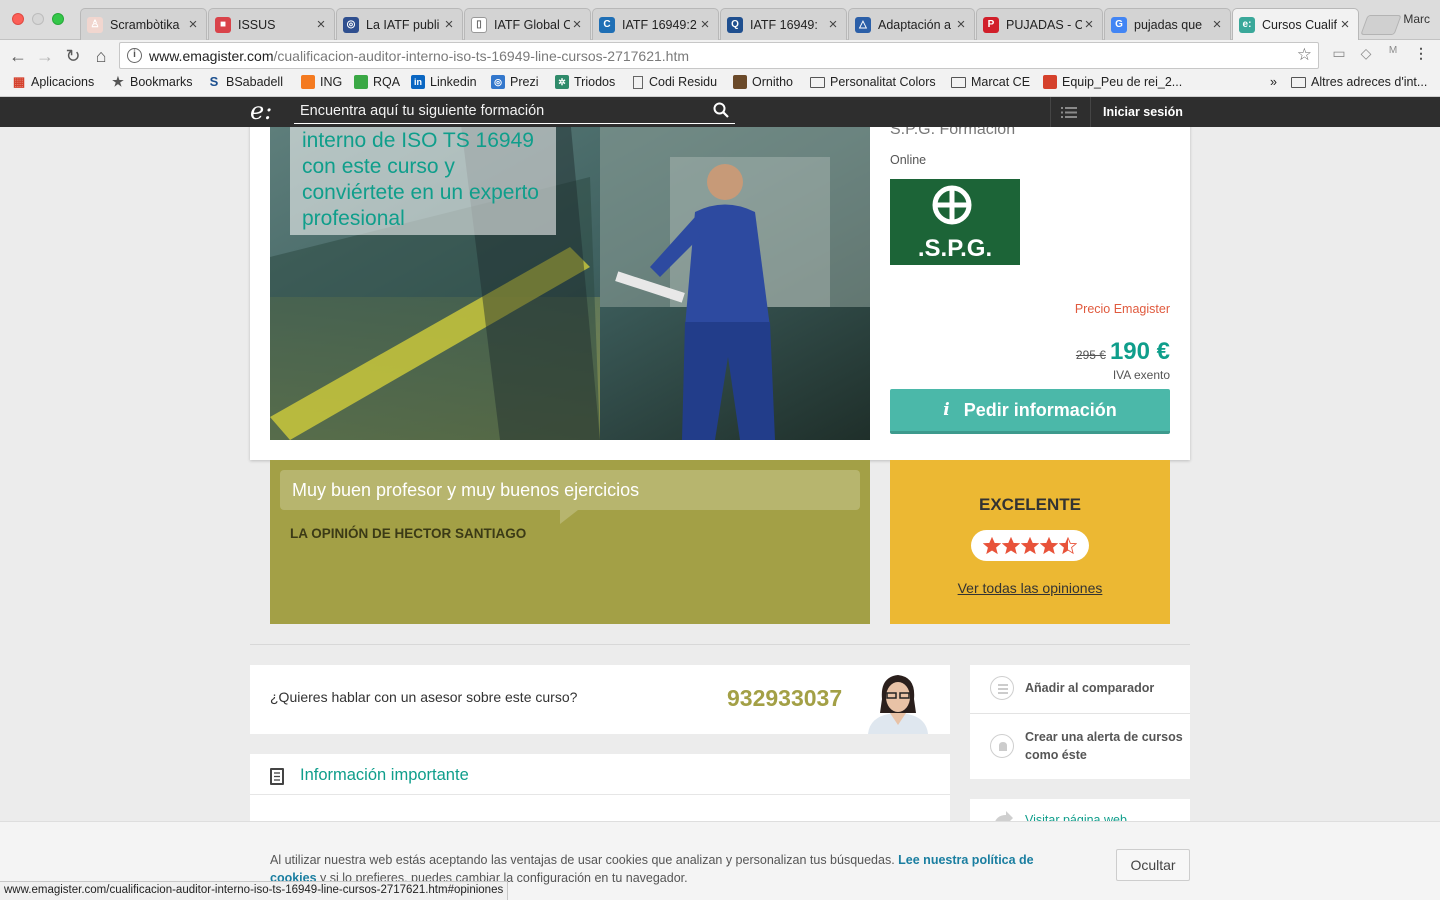 The height and width of the screenshot is (900, 1440). I want to click on bookmark-item: ING, so click(321, 82).